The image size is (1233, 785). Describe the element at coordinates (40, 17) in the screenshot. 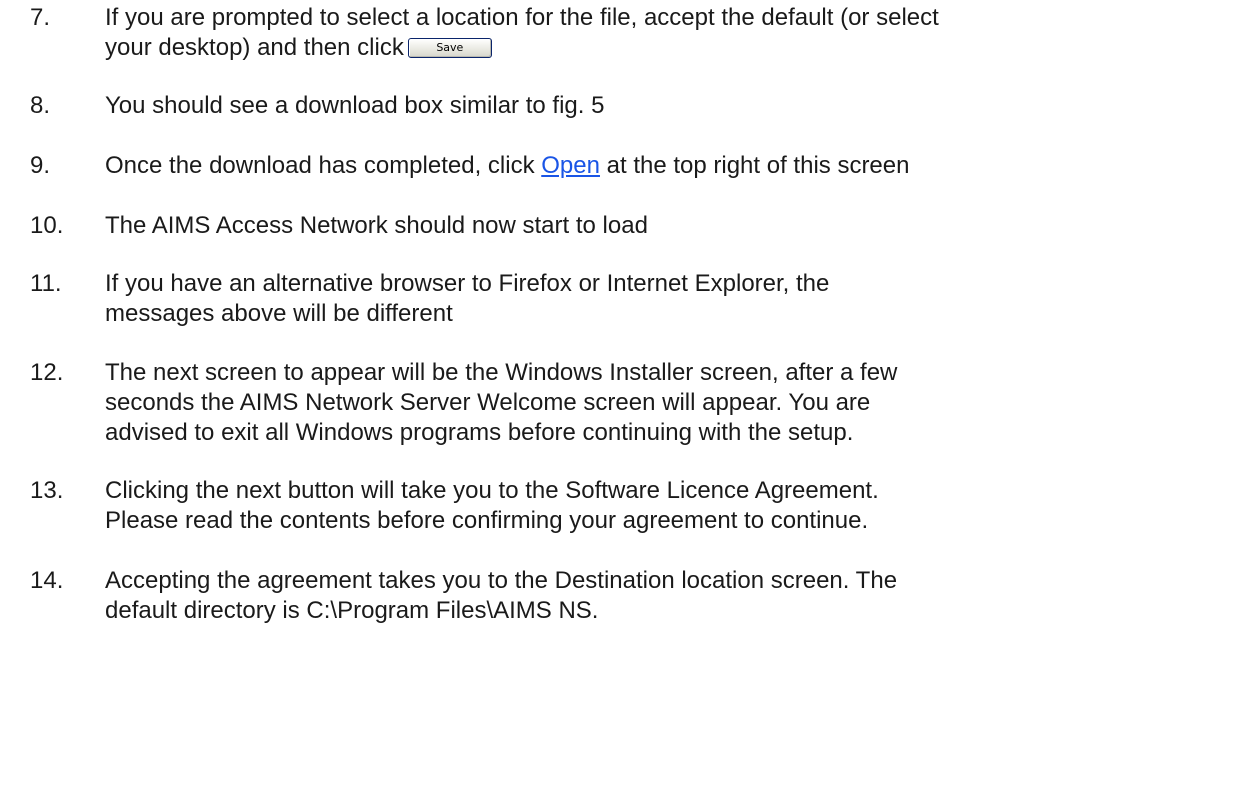

I see `step-number: 7.` at that location.